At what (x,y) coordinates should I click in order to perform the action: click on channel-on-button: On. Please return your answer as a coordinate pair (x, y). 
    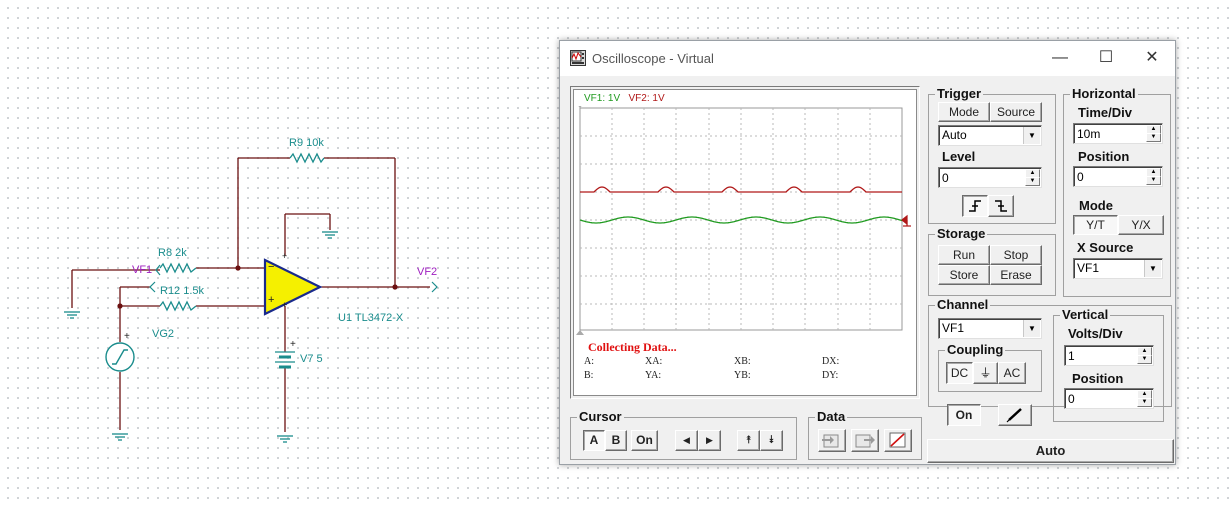
    Looking at the image, I should click on (964, 415).